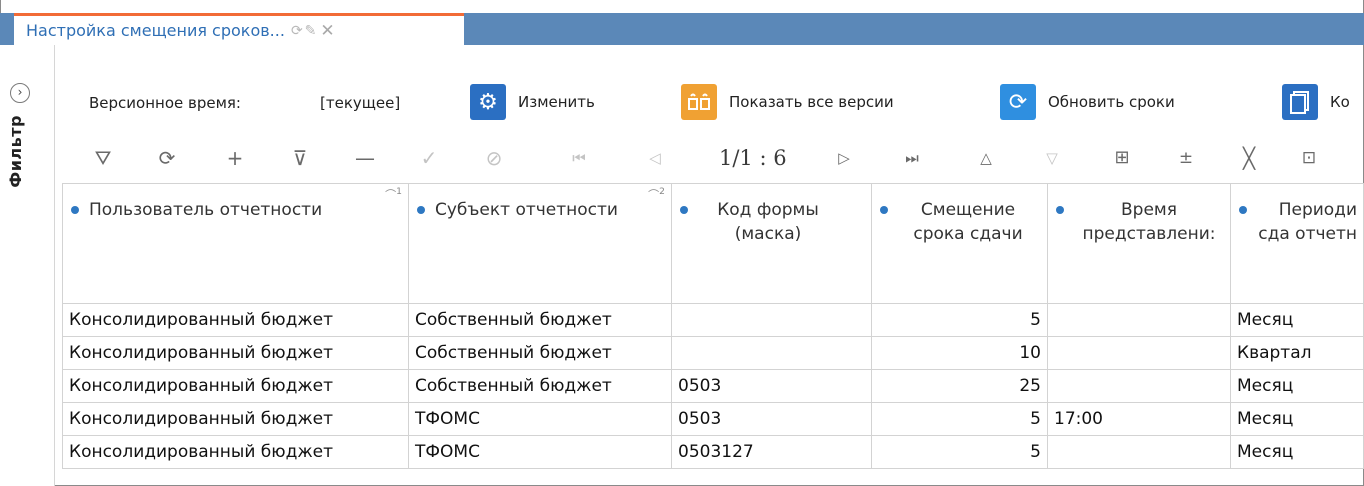  Describe the element at coordinates (771, 452) in the screenshot. I see `table-cell: 0503127` at that location.